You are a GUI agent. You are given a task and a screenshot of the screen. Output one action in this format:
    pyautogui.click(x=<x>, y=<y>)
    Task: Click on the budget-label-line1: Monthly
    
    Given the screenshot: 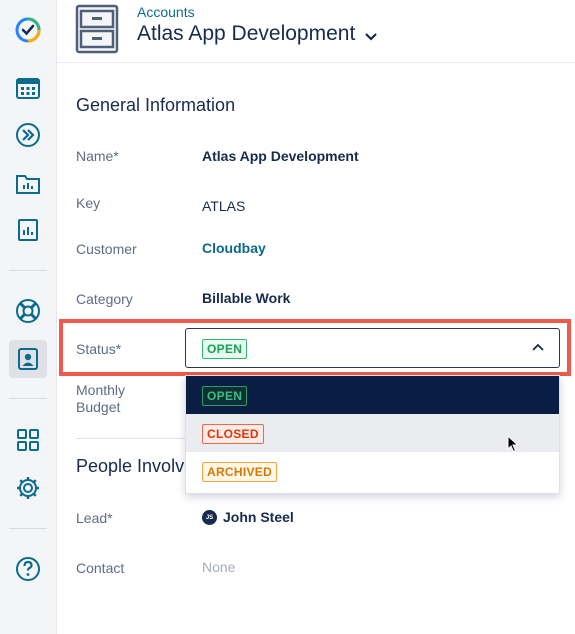 What is the action you would take?
    pyautogui.click(x=101, y=390)
    